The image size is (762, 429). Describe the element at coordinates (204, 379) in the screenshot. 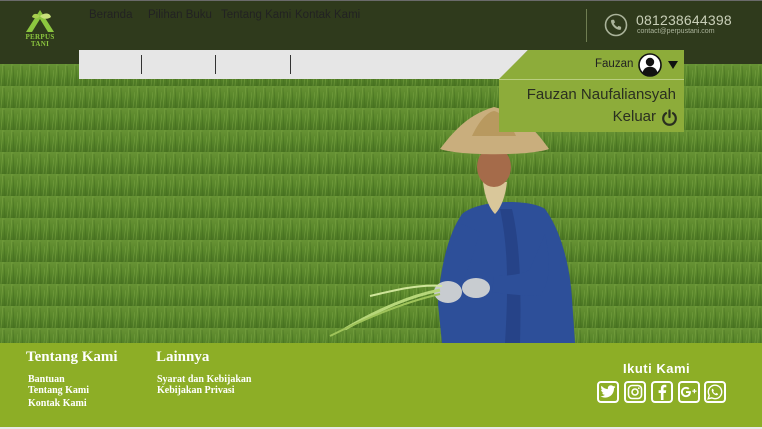

I see `footer-link-syarat: Syarat dan Kebijakan` at that location.